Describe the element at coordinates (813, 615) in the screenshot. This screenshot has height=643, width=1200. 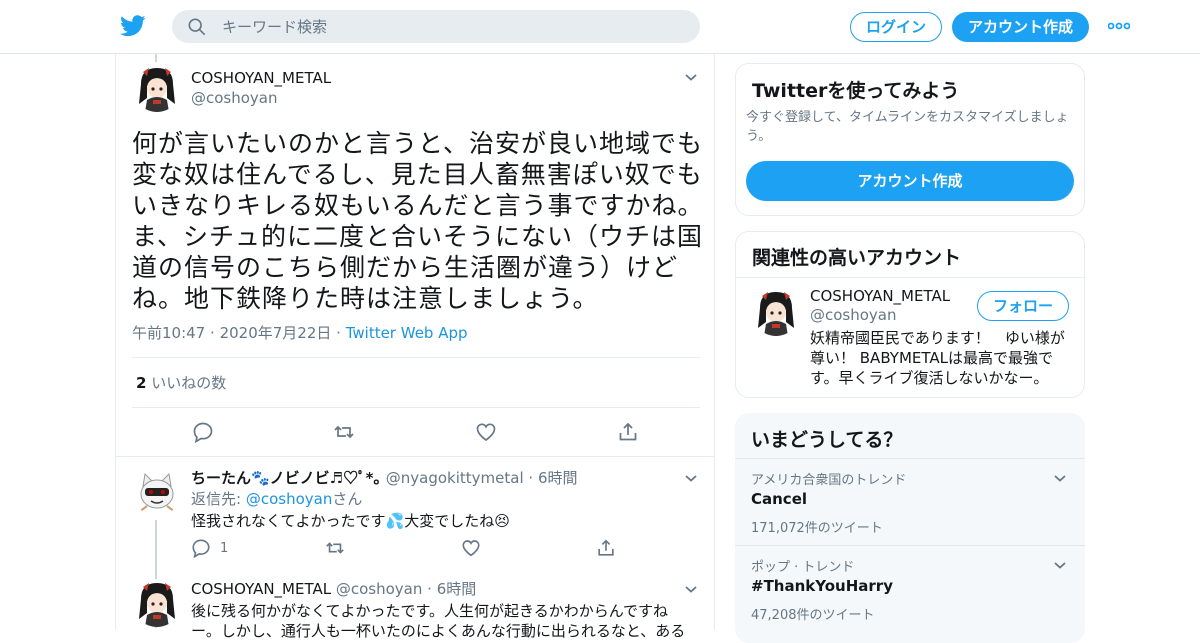
I see `trend-count: 47,208件のツイート` at that location.